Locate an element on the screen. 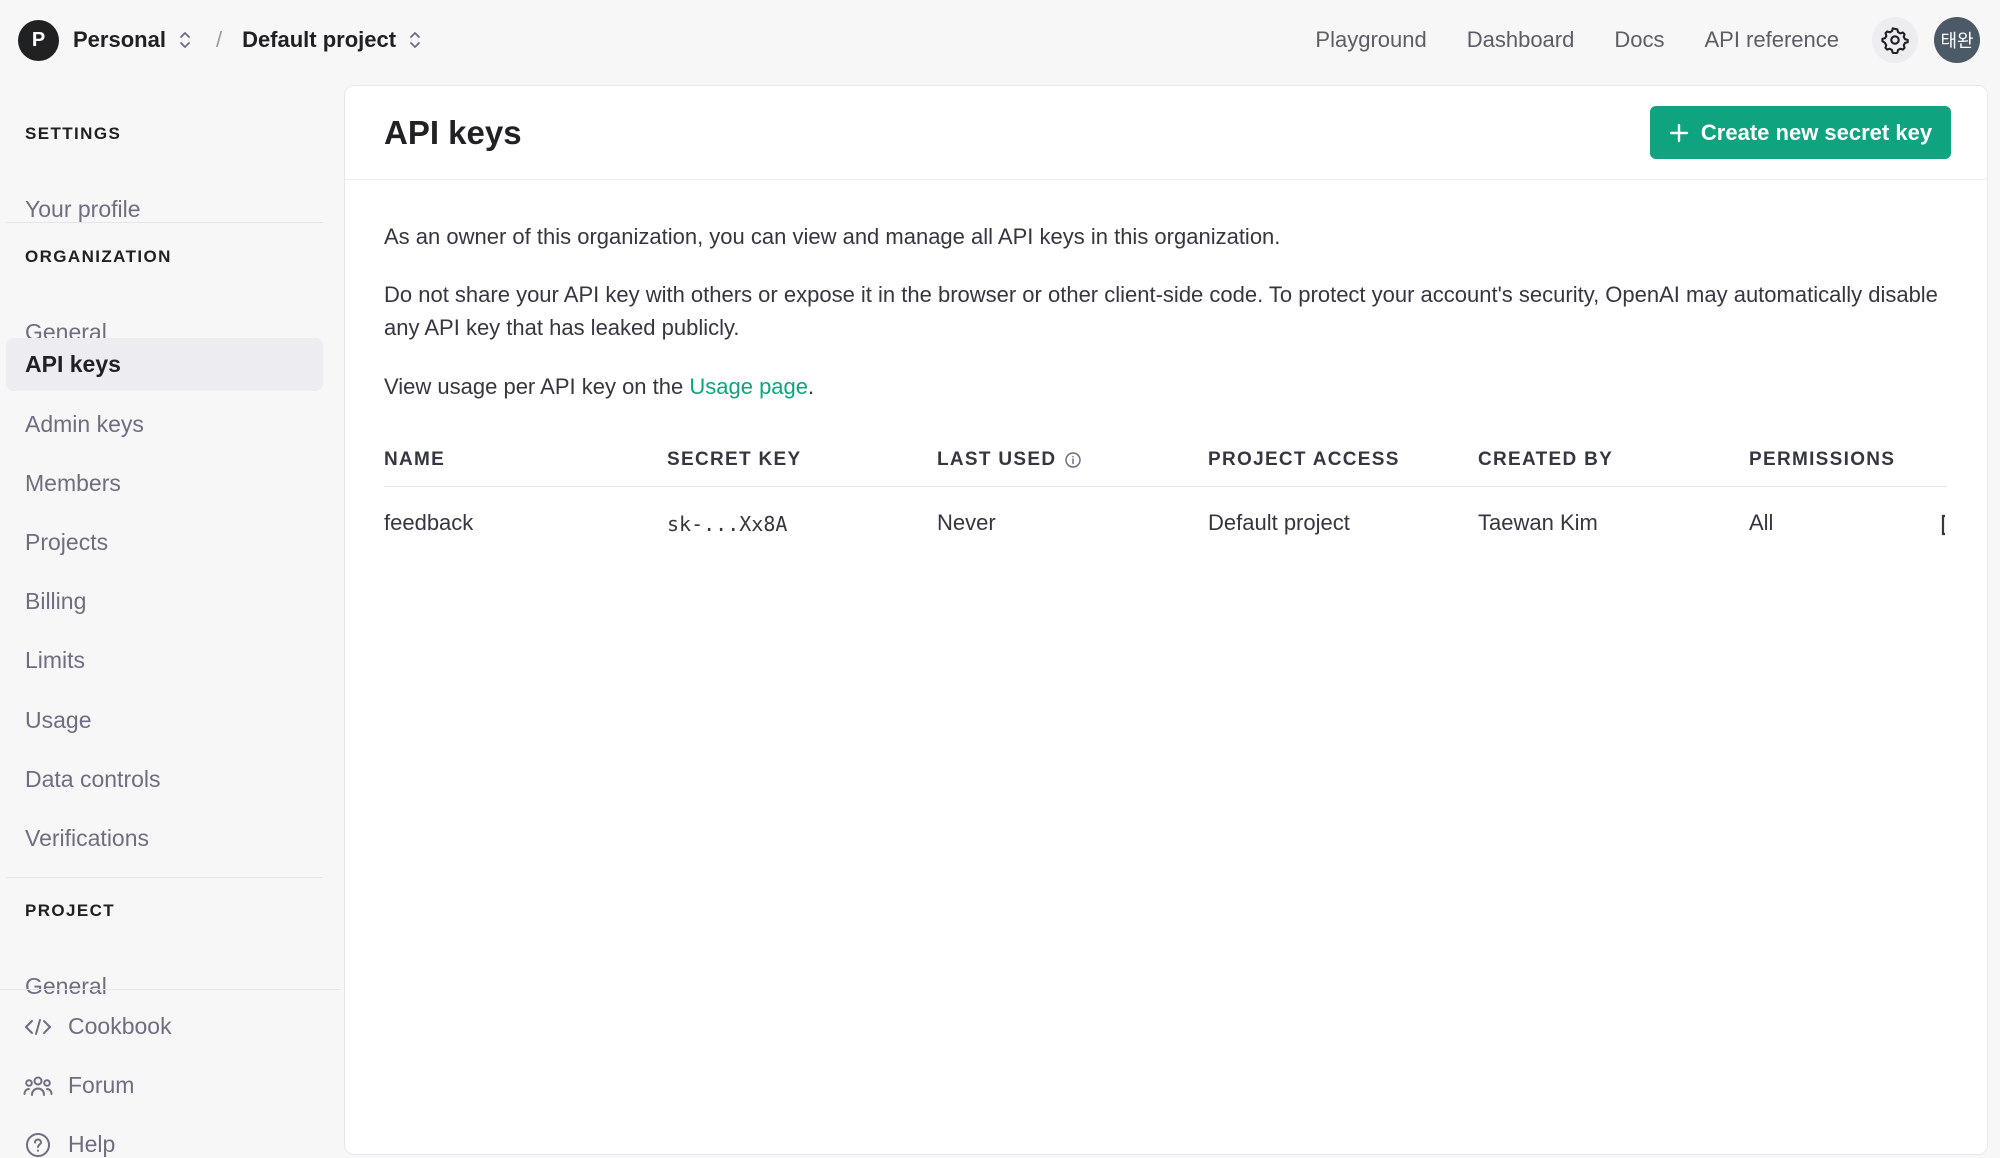  create-secret-key-label: Create new secret key is located at coordinates (1816, 132).